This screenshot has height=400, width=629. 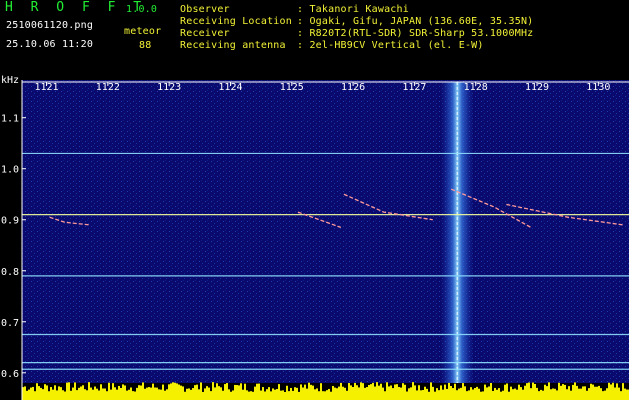 What do you see at coordinates (598, 87) in the screenshot?
I see `x-tick-label: 1130` at bounding box center [598, 87].